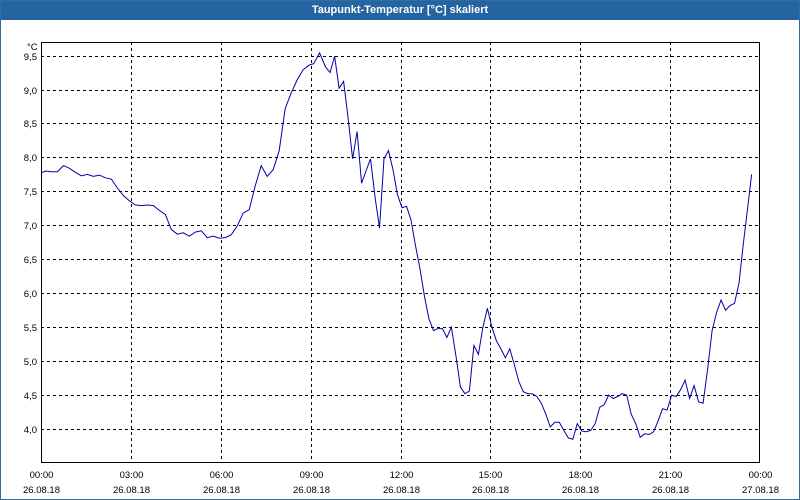 This screenshot has width=800, height=500. I want to click on y-tick-label: 5,0, so click(30, 362).